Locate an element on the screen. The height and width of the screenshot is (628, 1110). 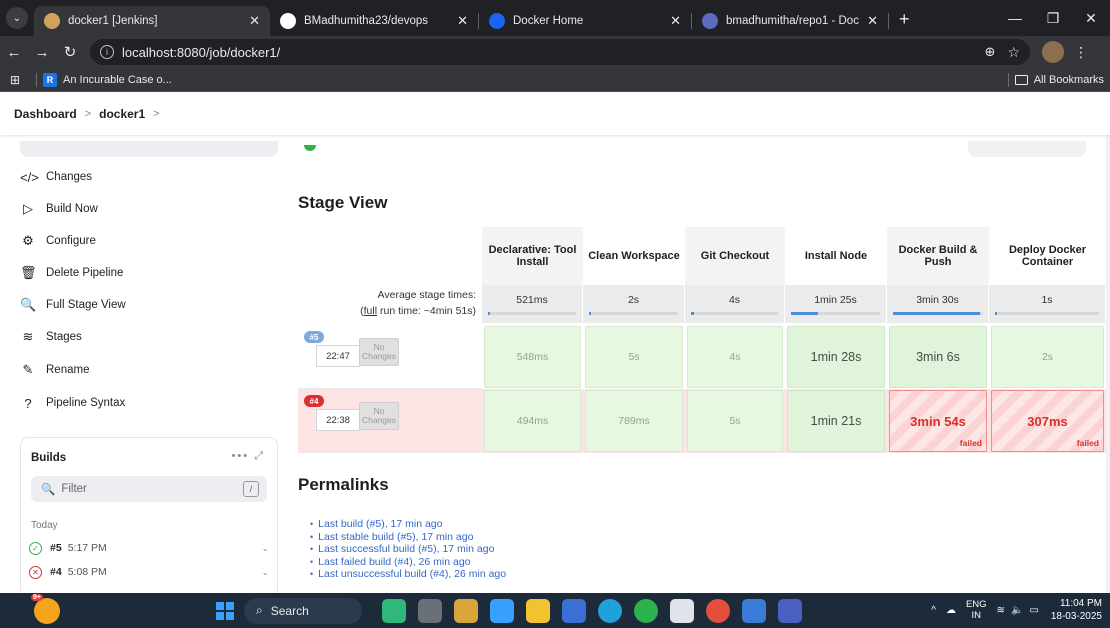
site-info-icon: i is located at coordinates (107, 52).